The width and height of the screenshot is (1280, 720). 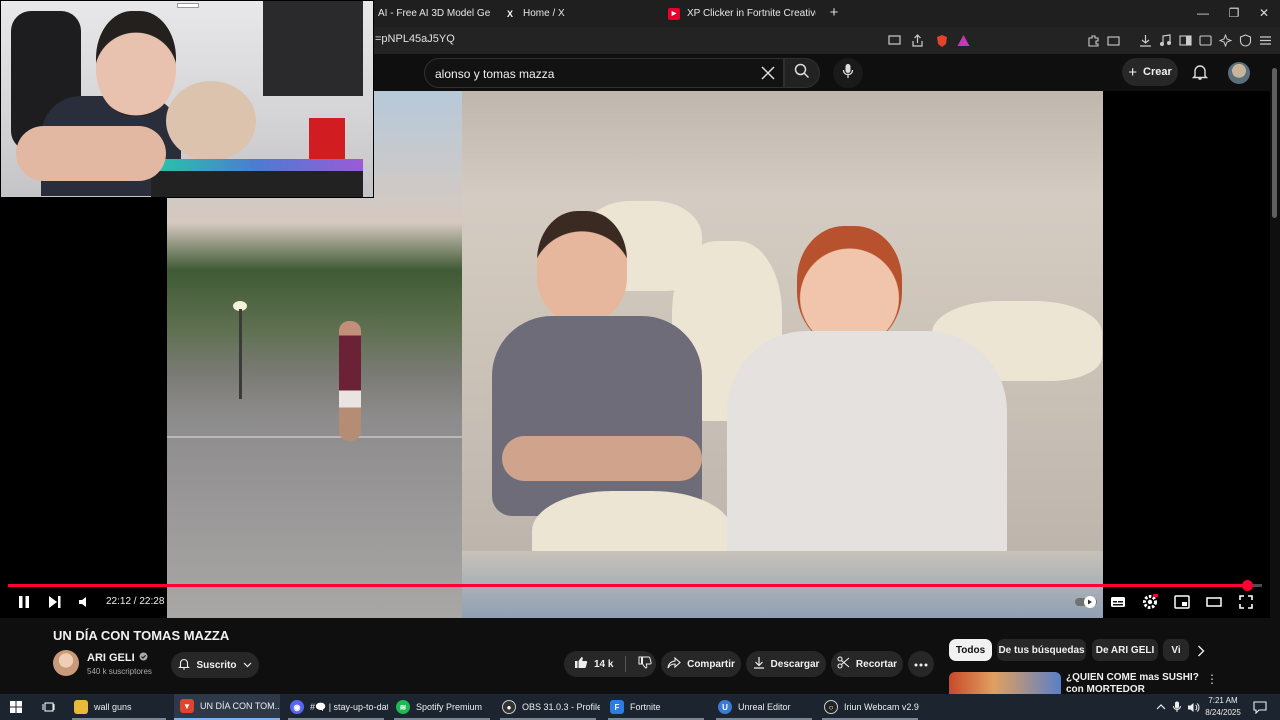 What do you see at coordinates (211, 121) in the screenshot?
I see `streamer-knee` at bounding box center [211, 121].